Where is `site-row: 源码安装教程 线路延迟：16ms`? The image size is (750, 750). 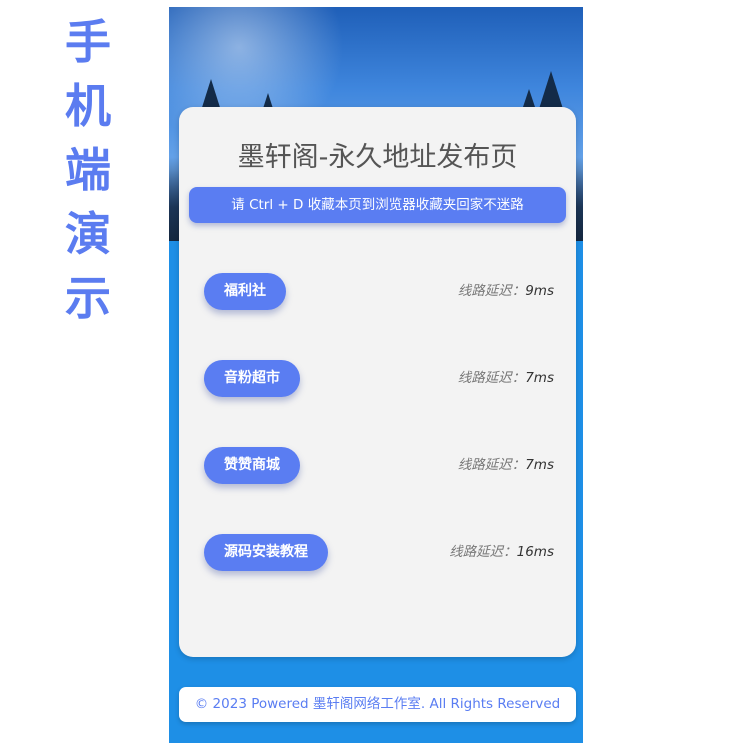
site-row: 源码安装教程 线路延迟：16ms is located at coordinates (379, 553).